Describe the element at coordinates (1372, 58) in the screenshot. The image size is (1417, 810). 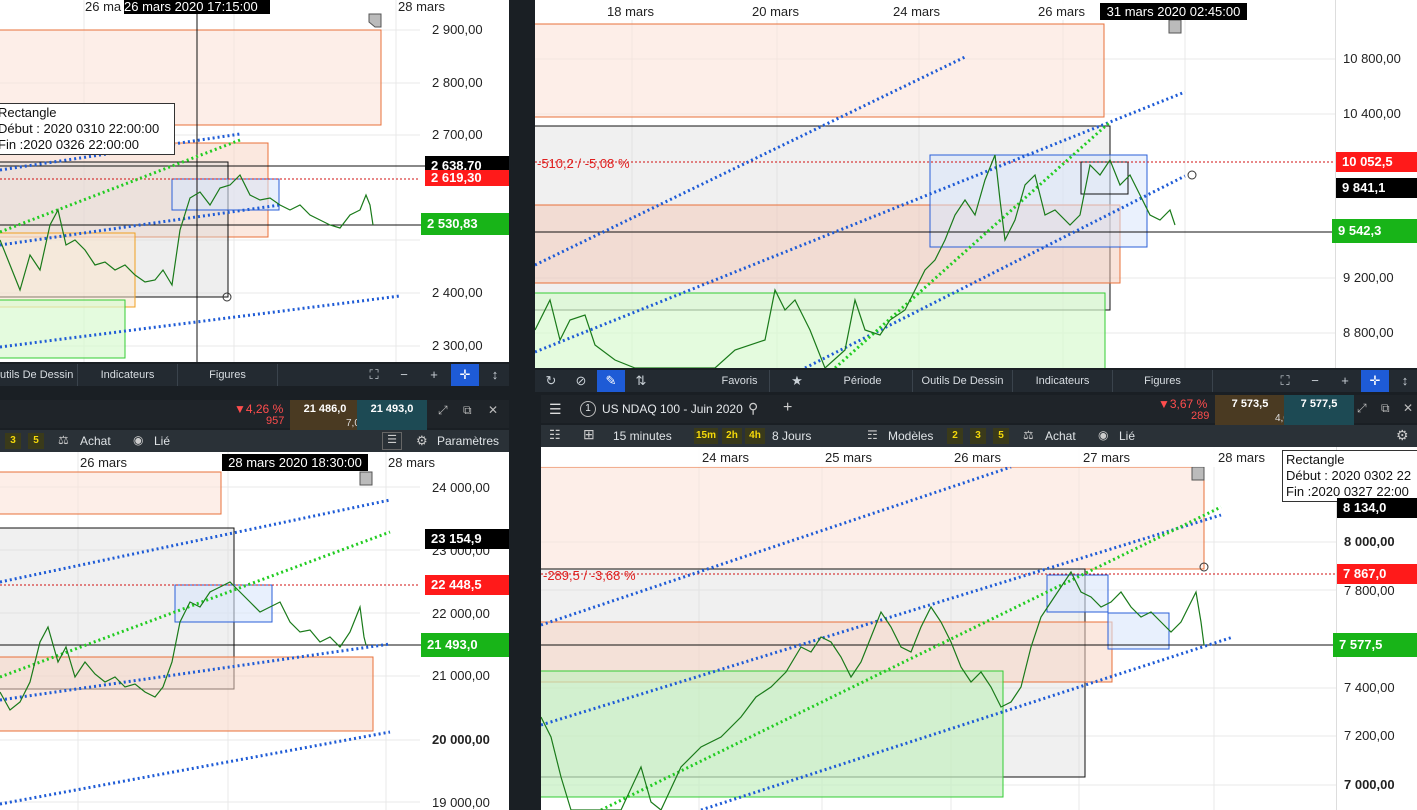
I see `ylabel-tr-0: 10 800,00` at that location.